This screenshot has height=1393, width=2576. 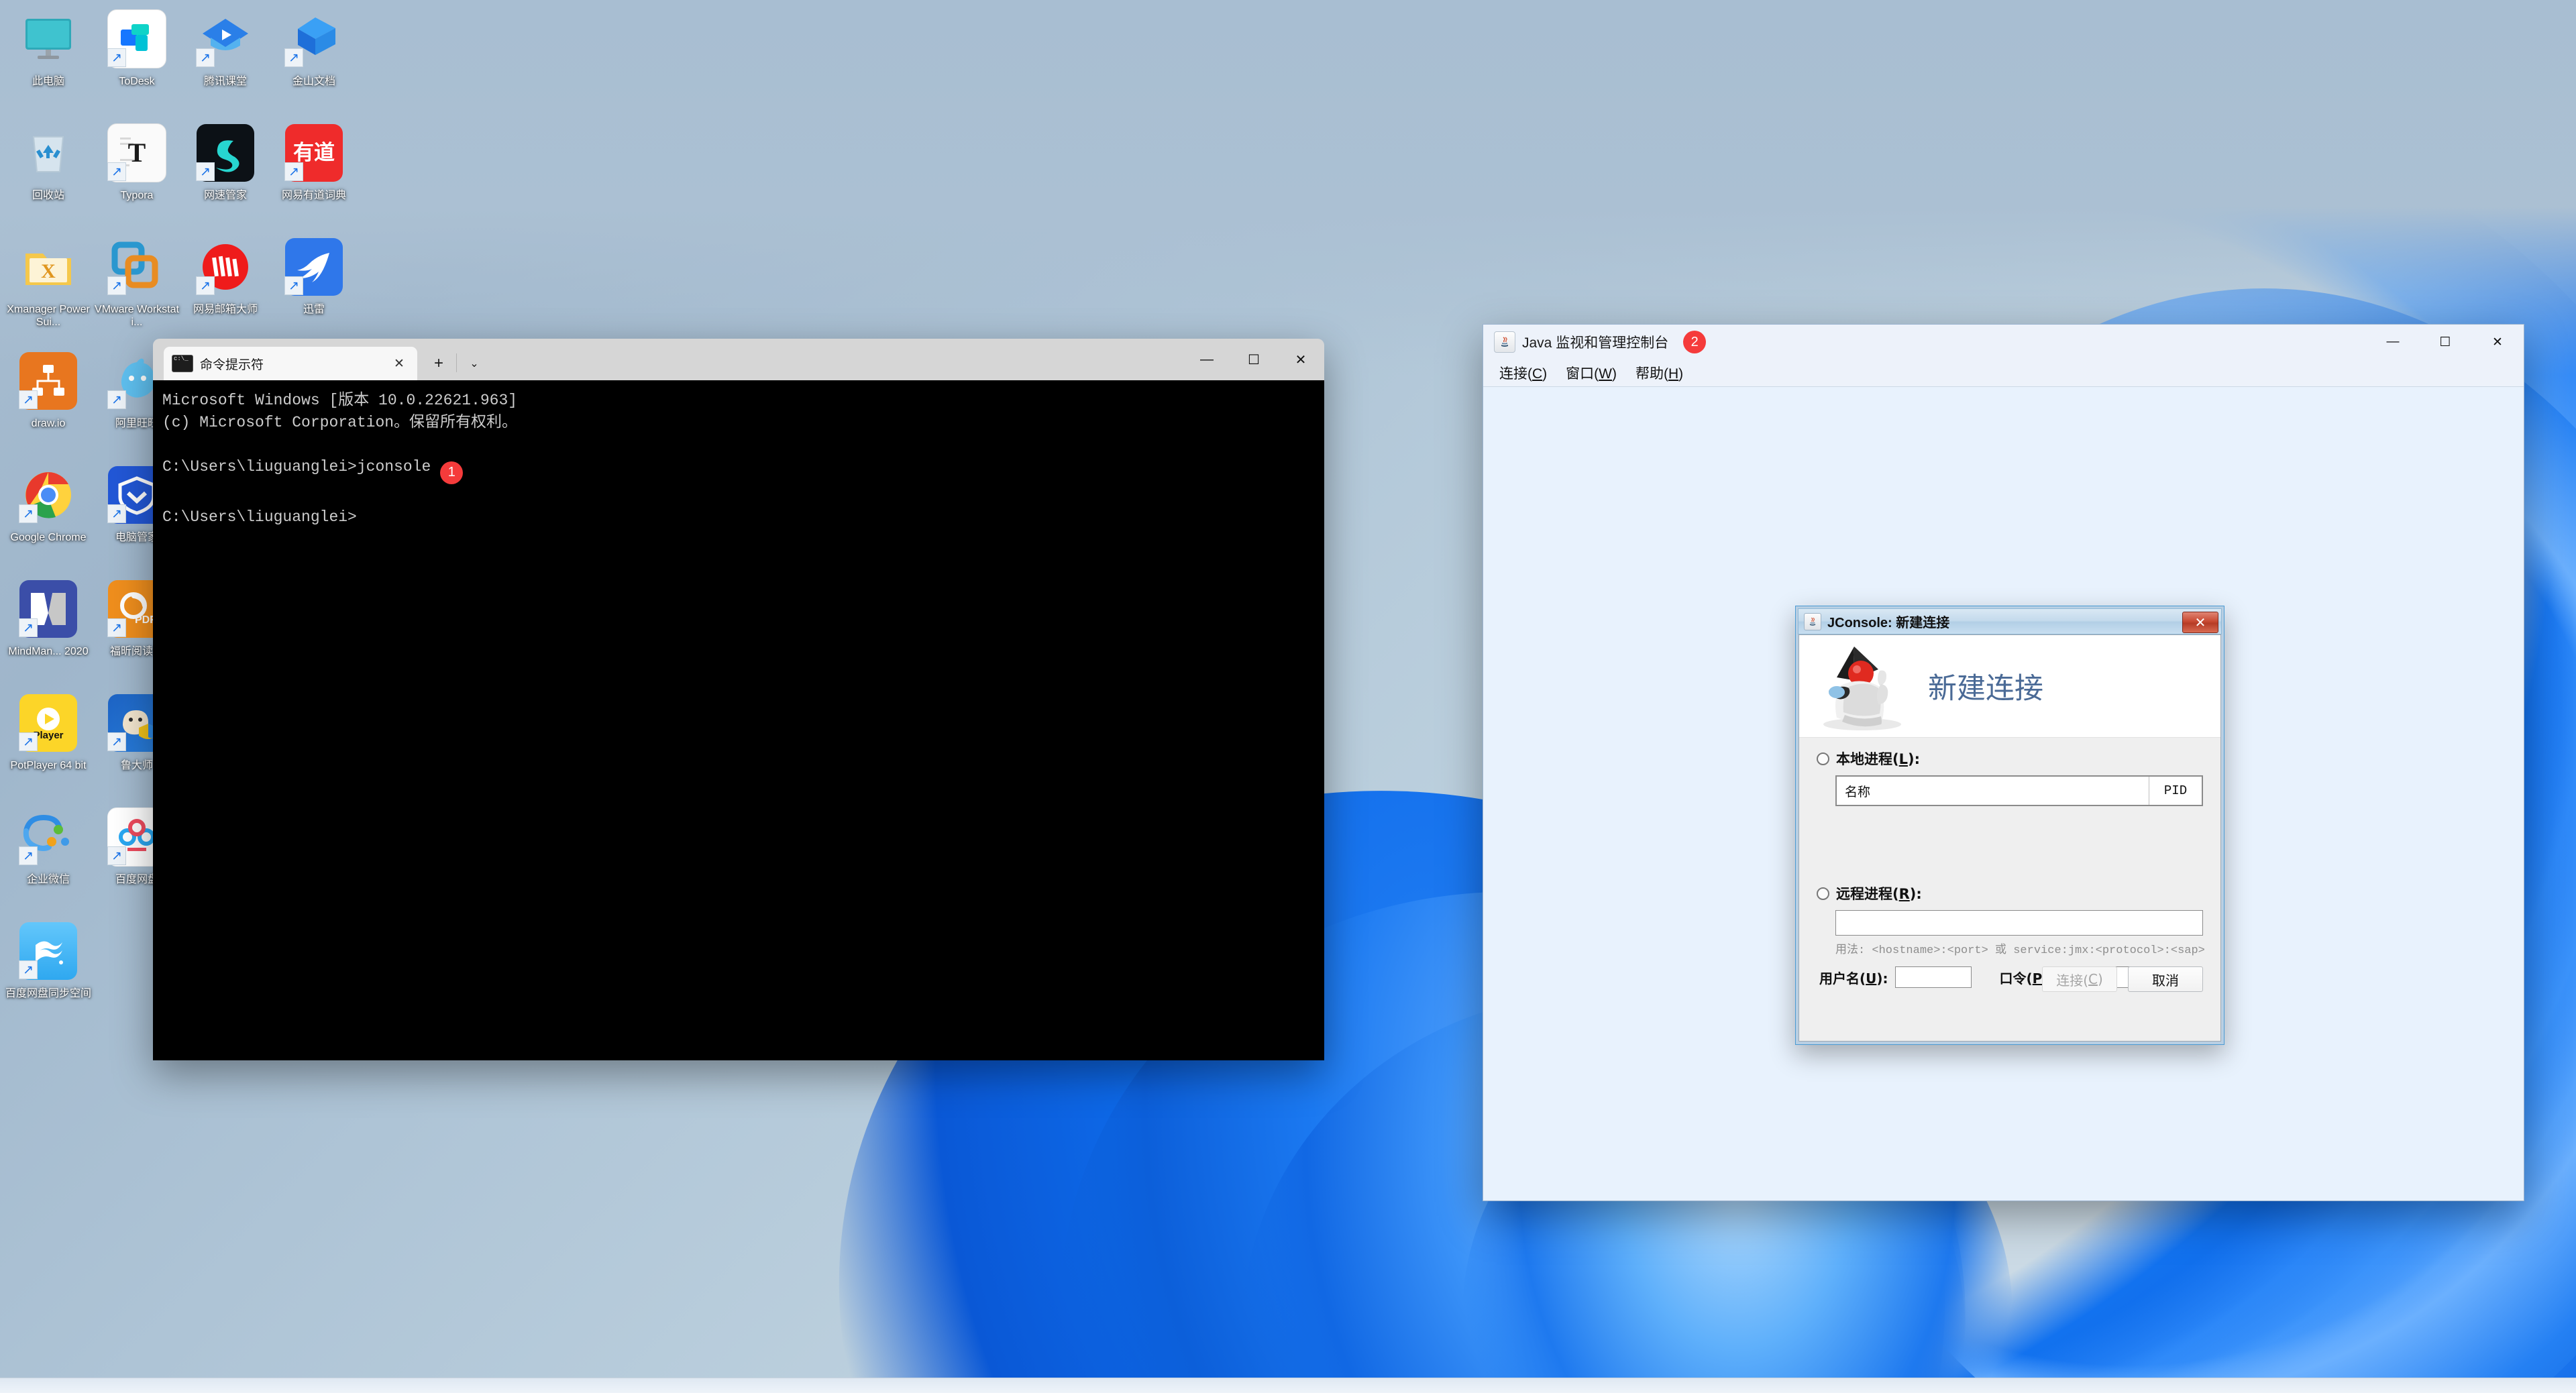 I want to click on this-pc-icon, so click(x=48, y=39).